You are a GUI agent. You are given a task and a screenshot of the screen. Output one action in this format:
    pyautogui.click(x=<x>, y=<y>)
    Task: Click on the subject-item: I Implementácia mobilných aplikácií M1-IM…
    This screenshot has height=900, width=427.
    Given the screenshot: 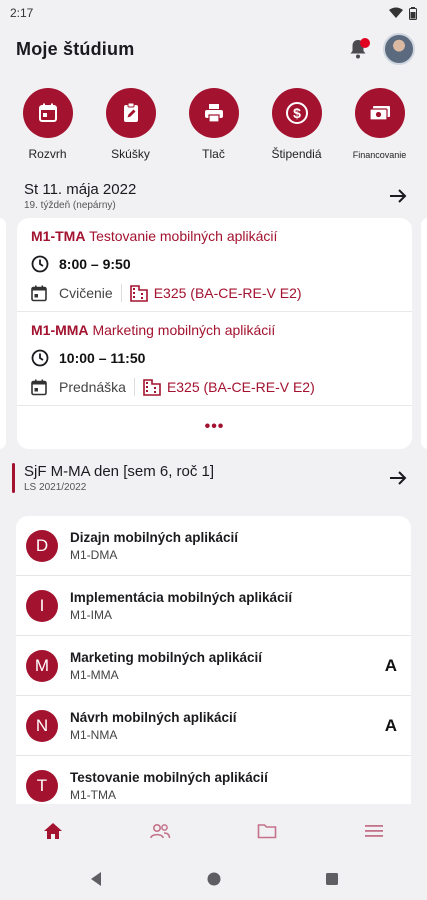 What is the action you would take?
    pyautogui.click(x=213, y=606)
    